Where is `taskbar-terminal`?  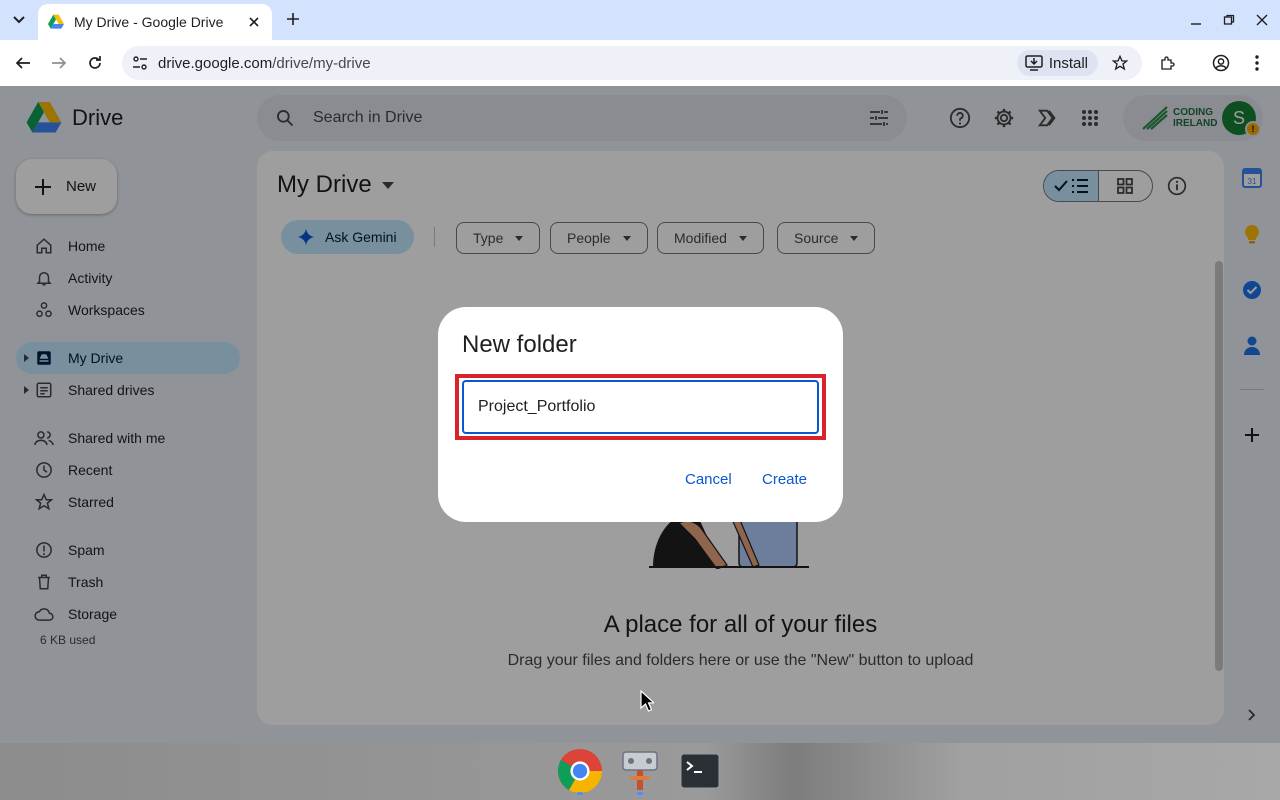 taskbar-terminal is located at coordinates (700, 771).